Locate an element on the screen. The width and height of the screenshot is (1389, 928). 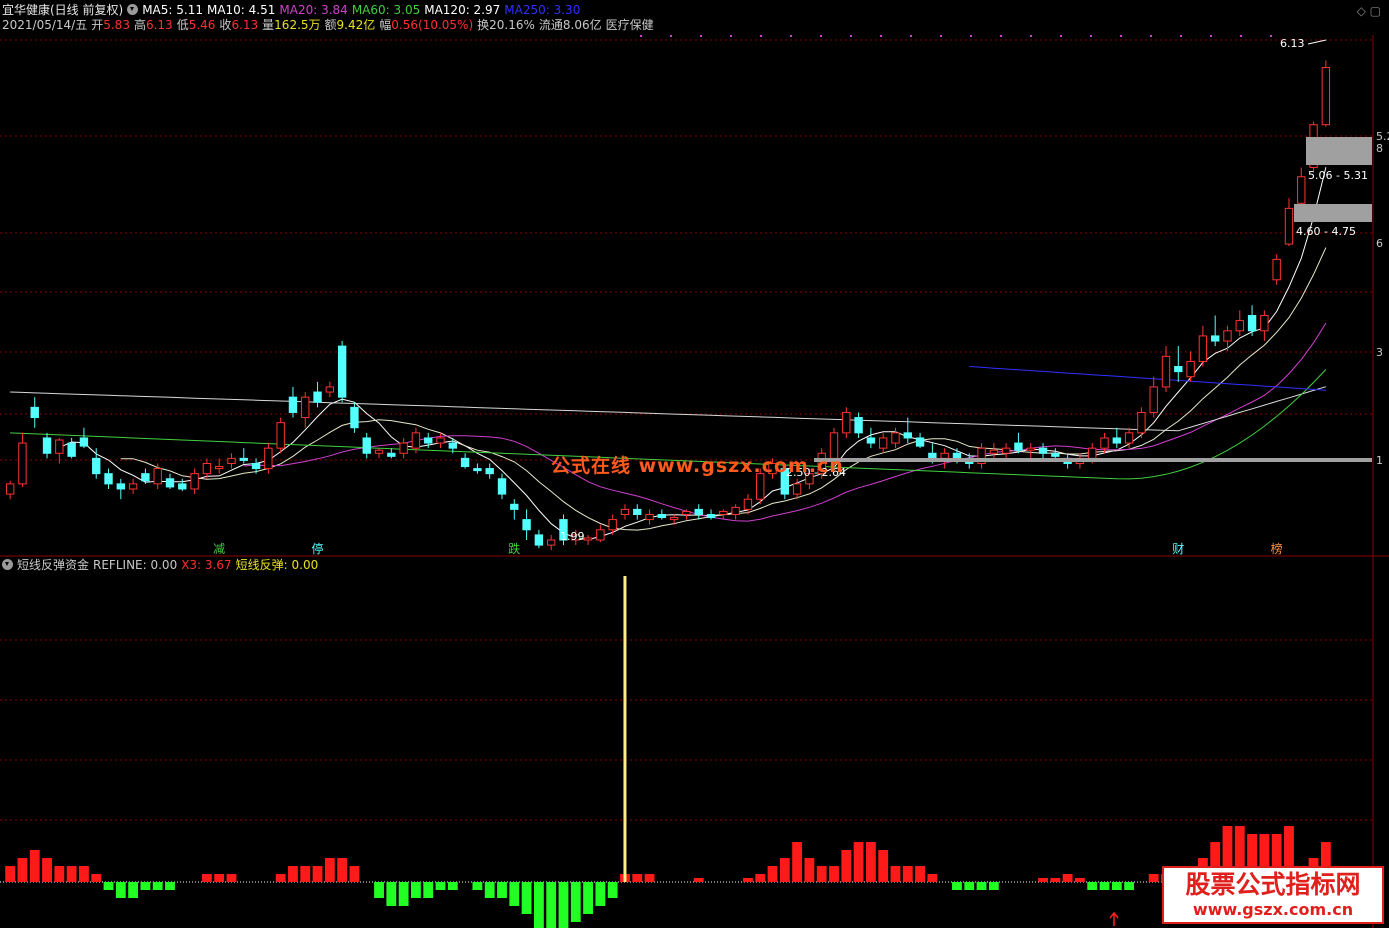
dropdown-icon is located at coordinates (133, 9).